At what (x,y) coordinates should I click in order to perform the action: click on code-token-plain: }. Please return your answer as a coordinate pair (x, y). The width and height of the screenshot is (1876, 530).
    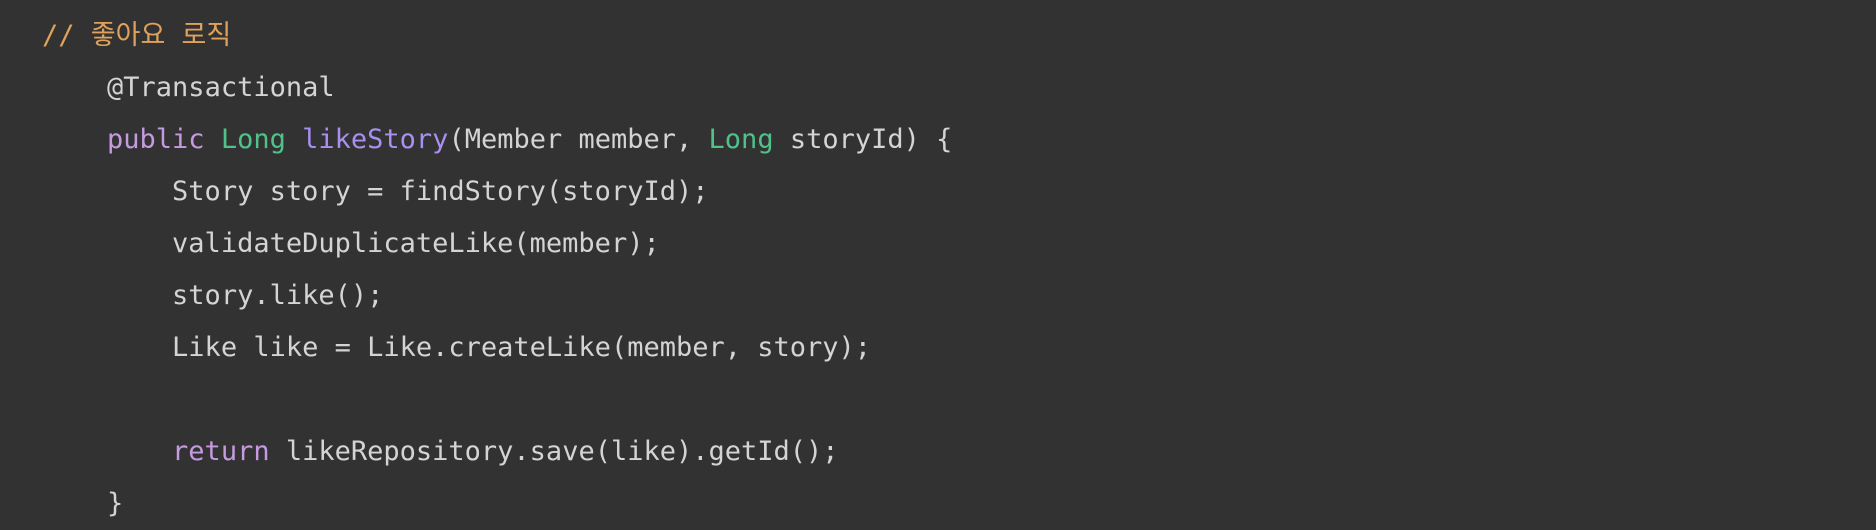
    Looking at the image, I should click on (115, 503).